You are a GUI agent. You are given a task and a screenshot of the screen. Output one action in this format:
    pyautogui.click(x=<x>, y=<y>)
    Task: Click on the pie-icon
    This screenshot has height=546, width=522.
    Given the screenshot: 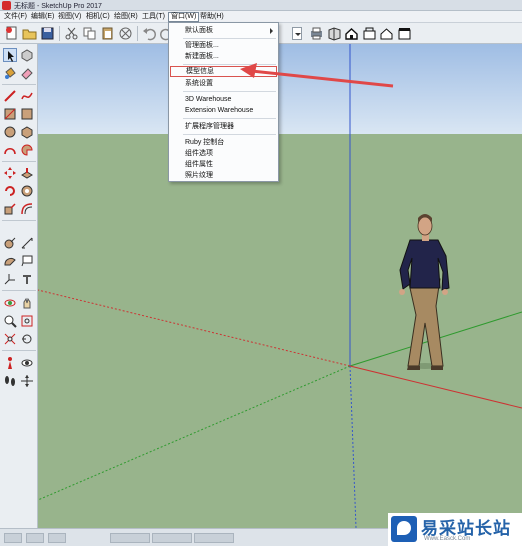 What is the action you would take?
    pyautogui.click(x=27, y=150)
    